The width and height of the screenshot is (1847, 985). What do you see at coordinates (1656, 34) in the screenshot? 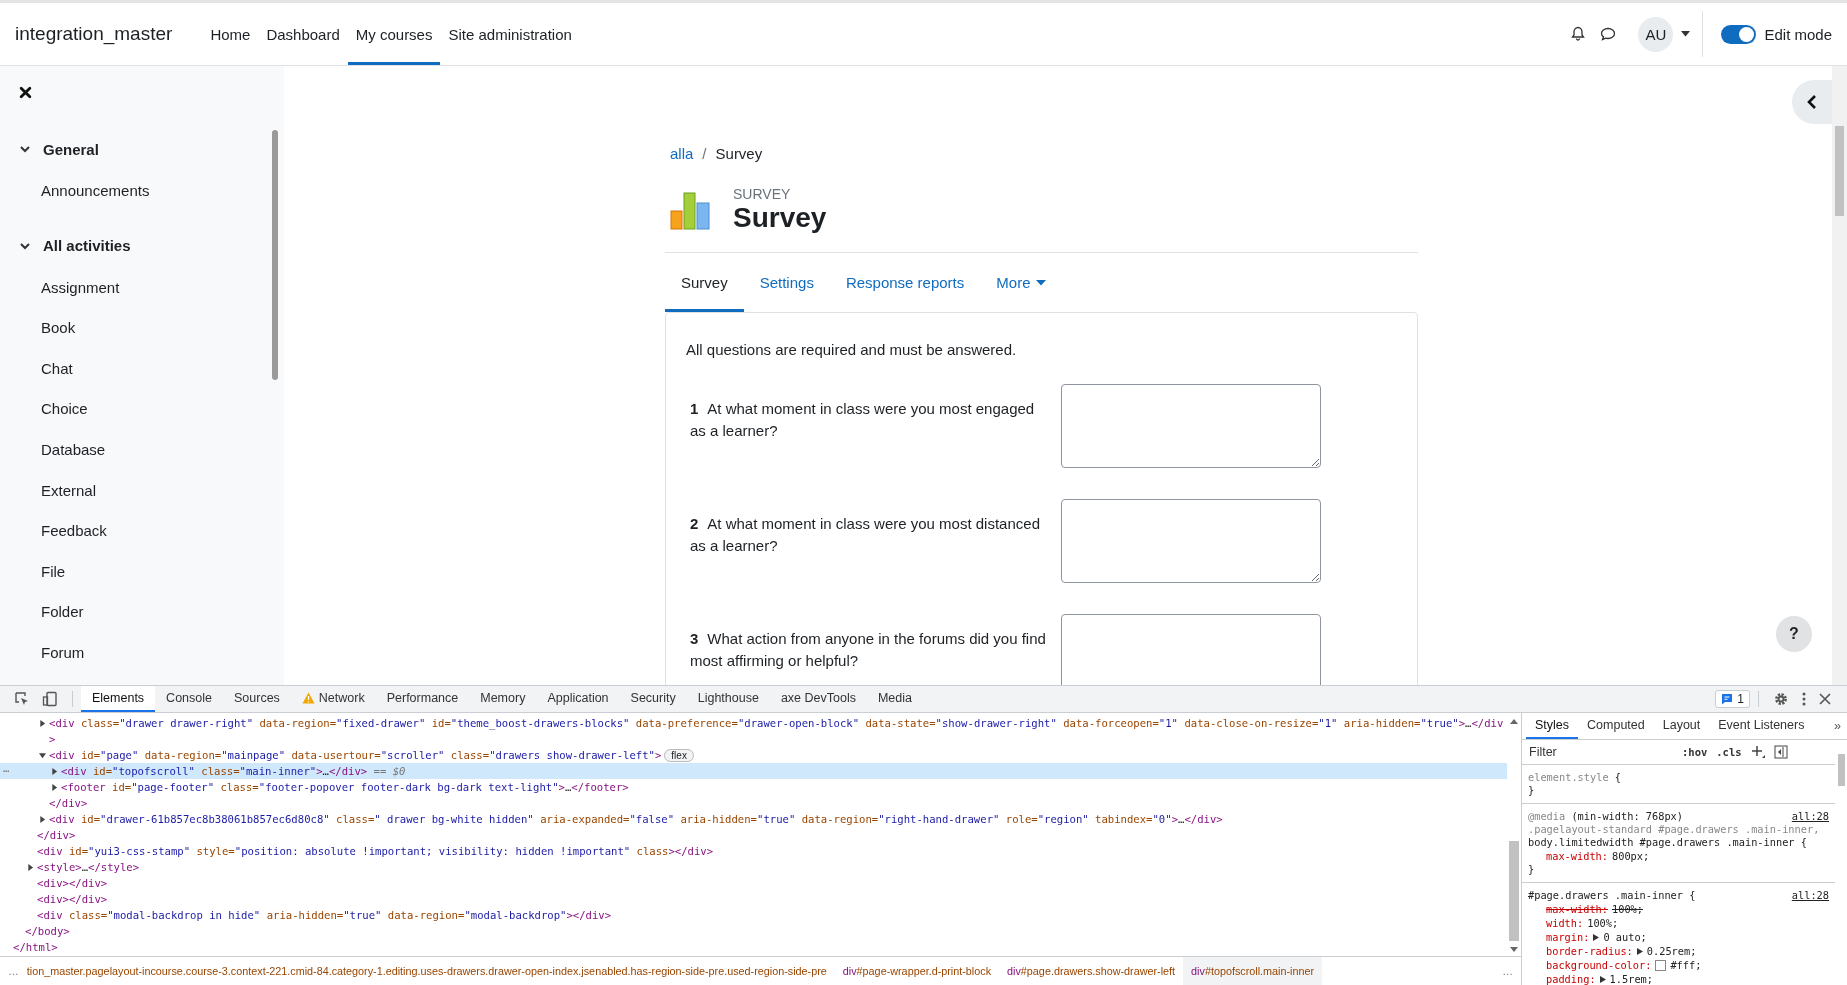
I see `user-avatar: AU` at bounding box center [1656, 34].